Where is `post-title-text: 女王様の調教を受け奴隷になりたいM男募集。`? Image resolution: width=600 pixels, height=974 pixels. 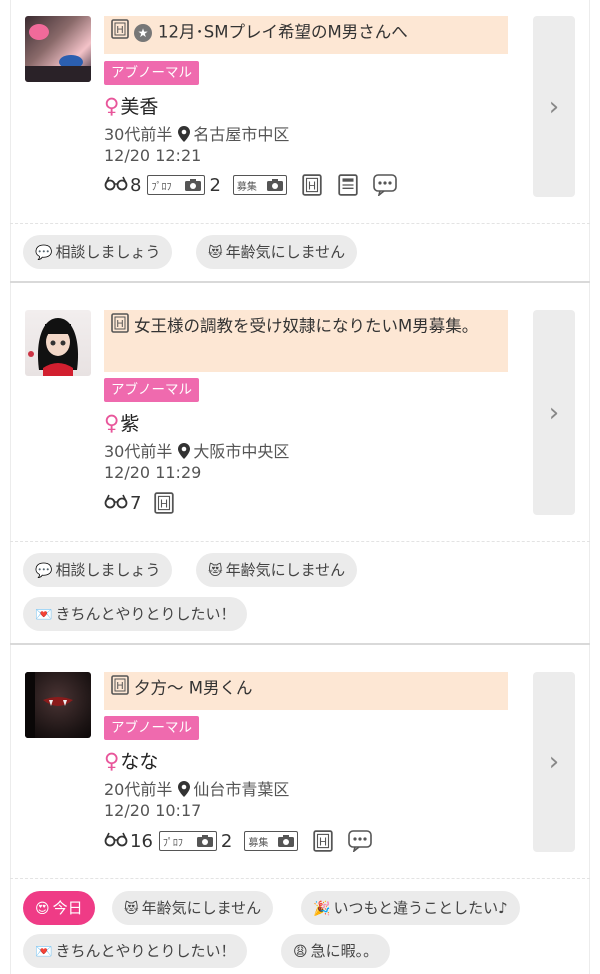
post-title-text: 女王様の調教を受け奴隷になりたいM男募集。 is located at coordinates (306, 326).